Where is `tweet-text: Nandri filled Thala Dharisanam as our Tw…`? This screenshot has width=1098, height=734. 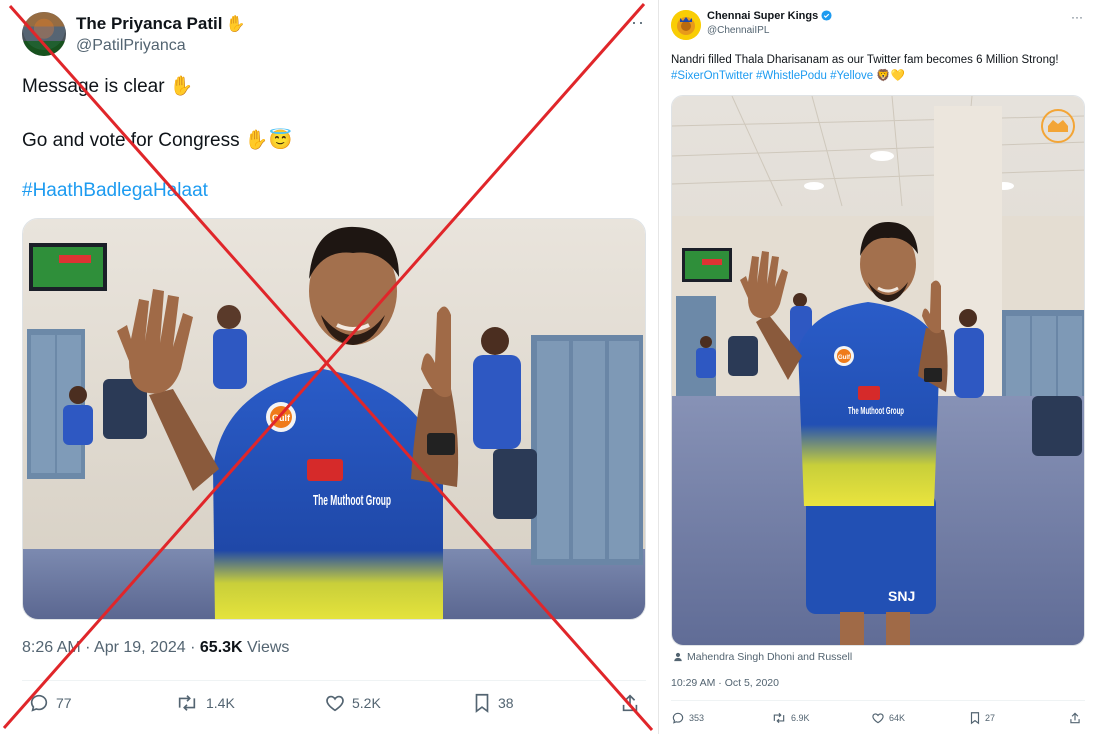 tweet-text: Nandri filled Thala Dharisanam as our Tw… is located at coordinates (881, 68).